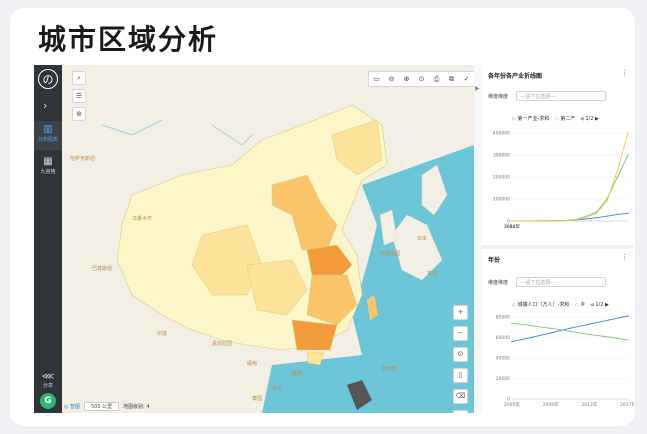 This screenshot has width=647, height=434. I want to click on nav-label: 九宫格, so click(48, 172).